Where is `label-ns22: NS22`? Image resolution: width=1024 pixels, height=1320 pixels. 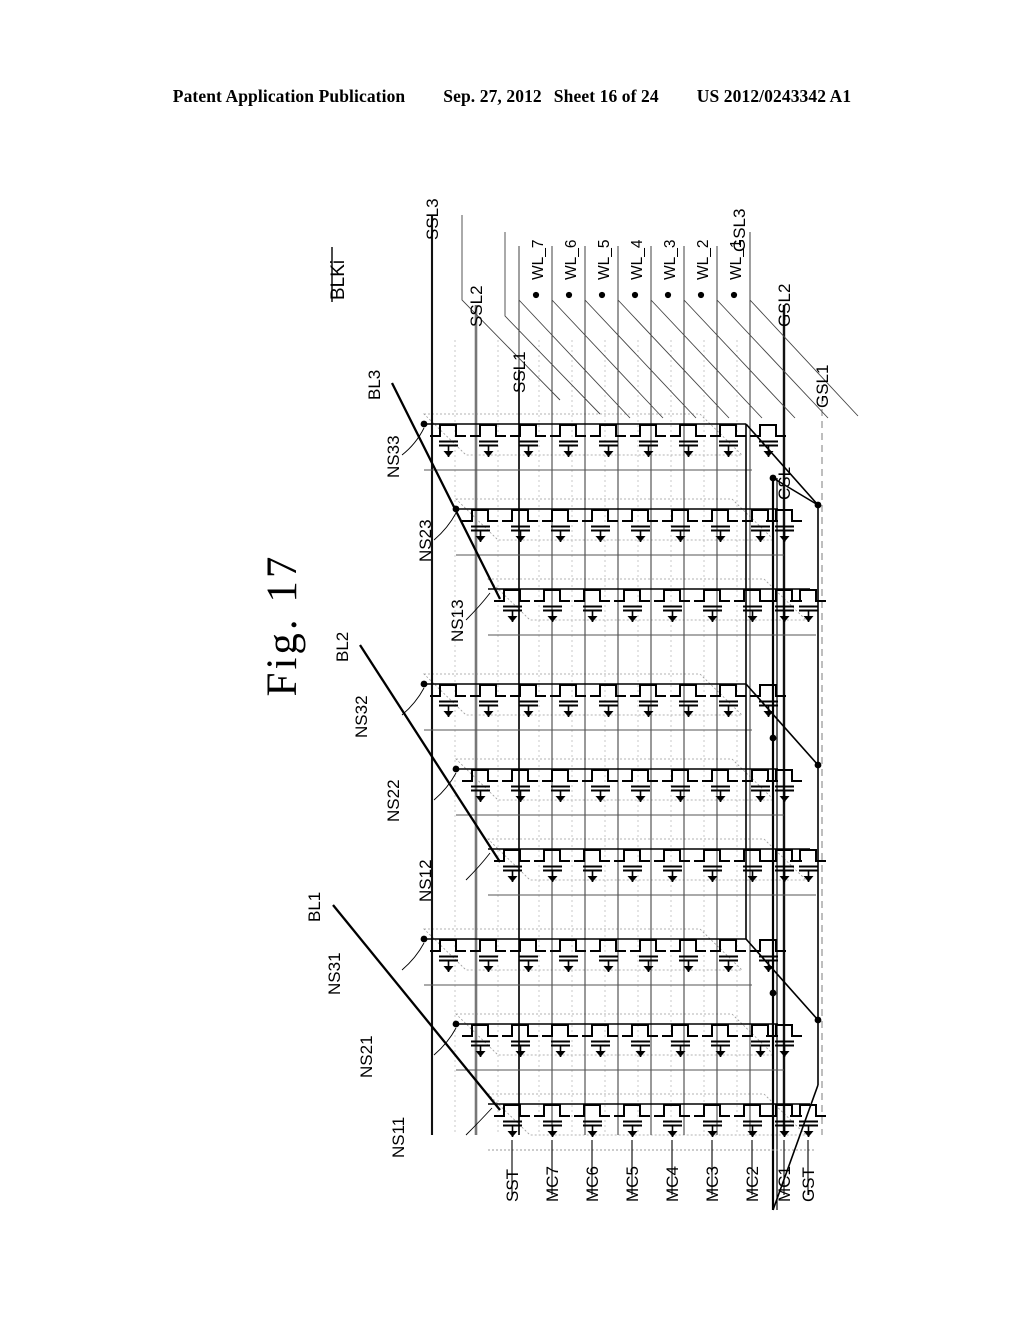
label-ns22: NS22 is located at coordinates (393, 800).